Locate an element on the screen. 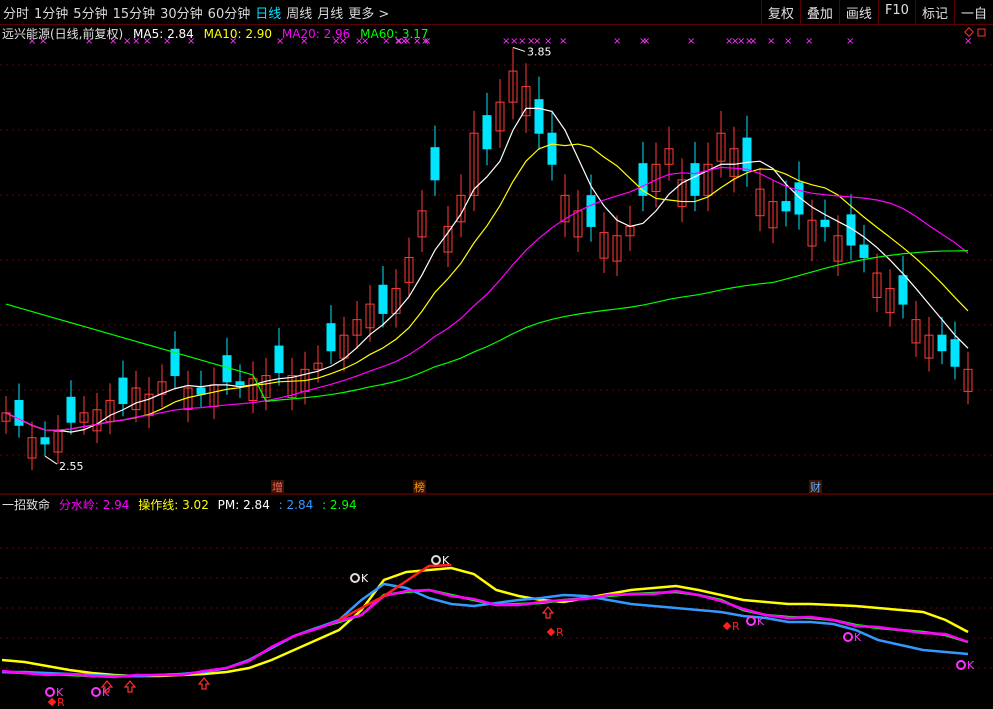  event-marker-0: 增 is located at coordinates (277, 487).